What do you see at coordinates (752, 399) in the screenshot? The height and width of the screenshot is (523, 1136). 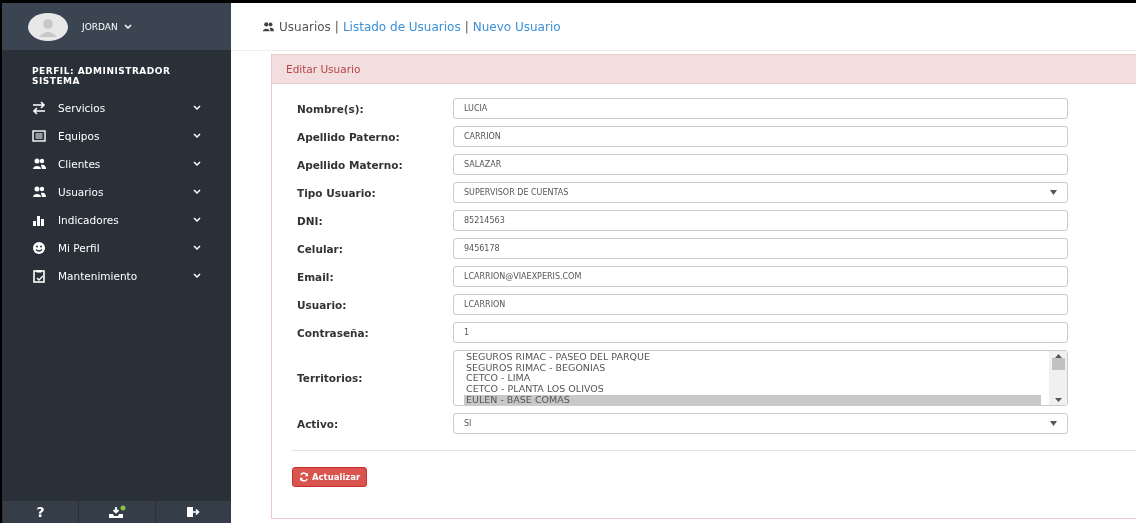 I see `list-option: EULEN - BASE COMAS` at bounding box center [752, 399].